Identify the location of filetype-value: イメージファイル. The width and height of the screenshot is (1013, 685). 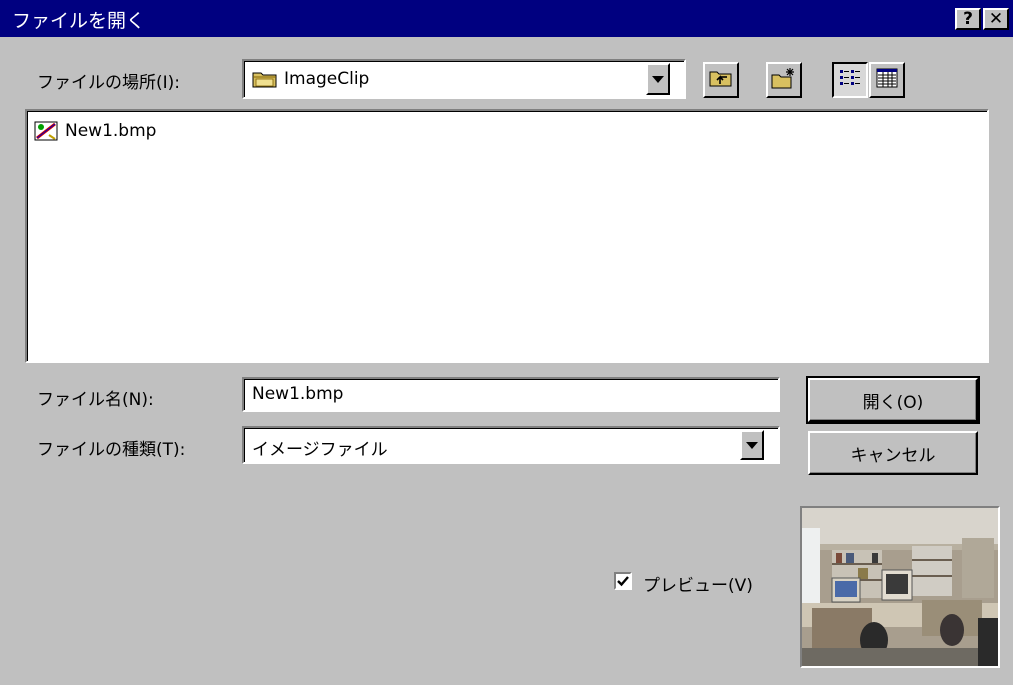
(320, 450).